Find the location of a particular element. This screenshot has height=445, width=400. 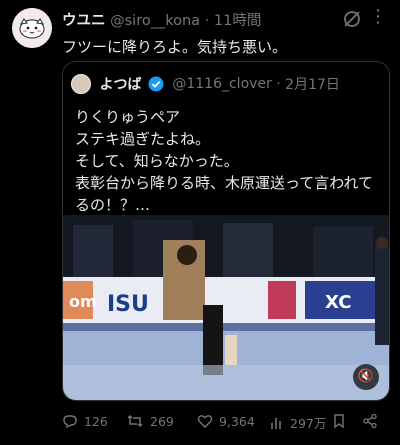

tweet-time: 11時間 is located at coordinates (237, 21).